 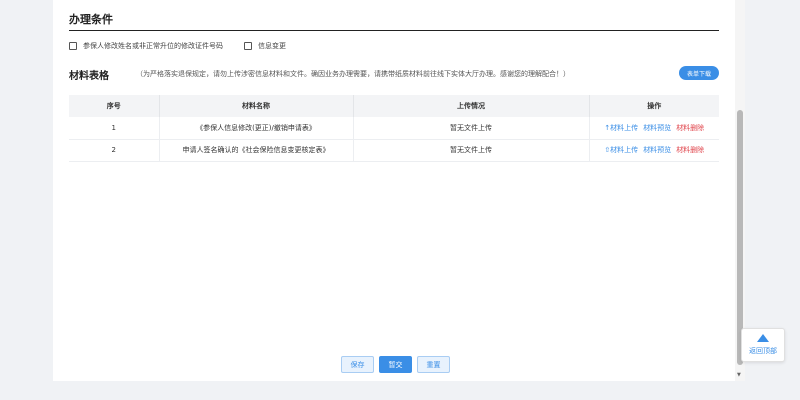 I want to click on row-index: 1, so click(x=114, y=128).